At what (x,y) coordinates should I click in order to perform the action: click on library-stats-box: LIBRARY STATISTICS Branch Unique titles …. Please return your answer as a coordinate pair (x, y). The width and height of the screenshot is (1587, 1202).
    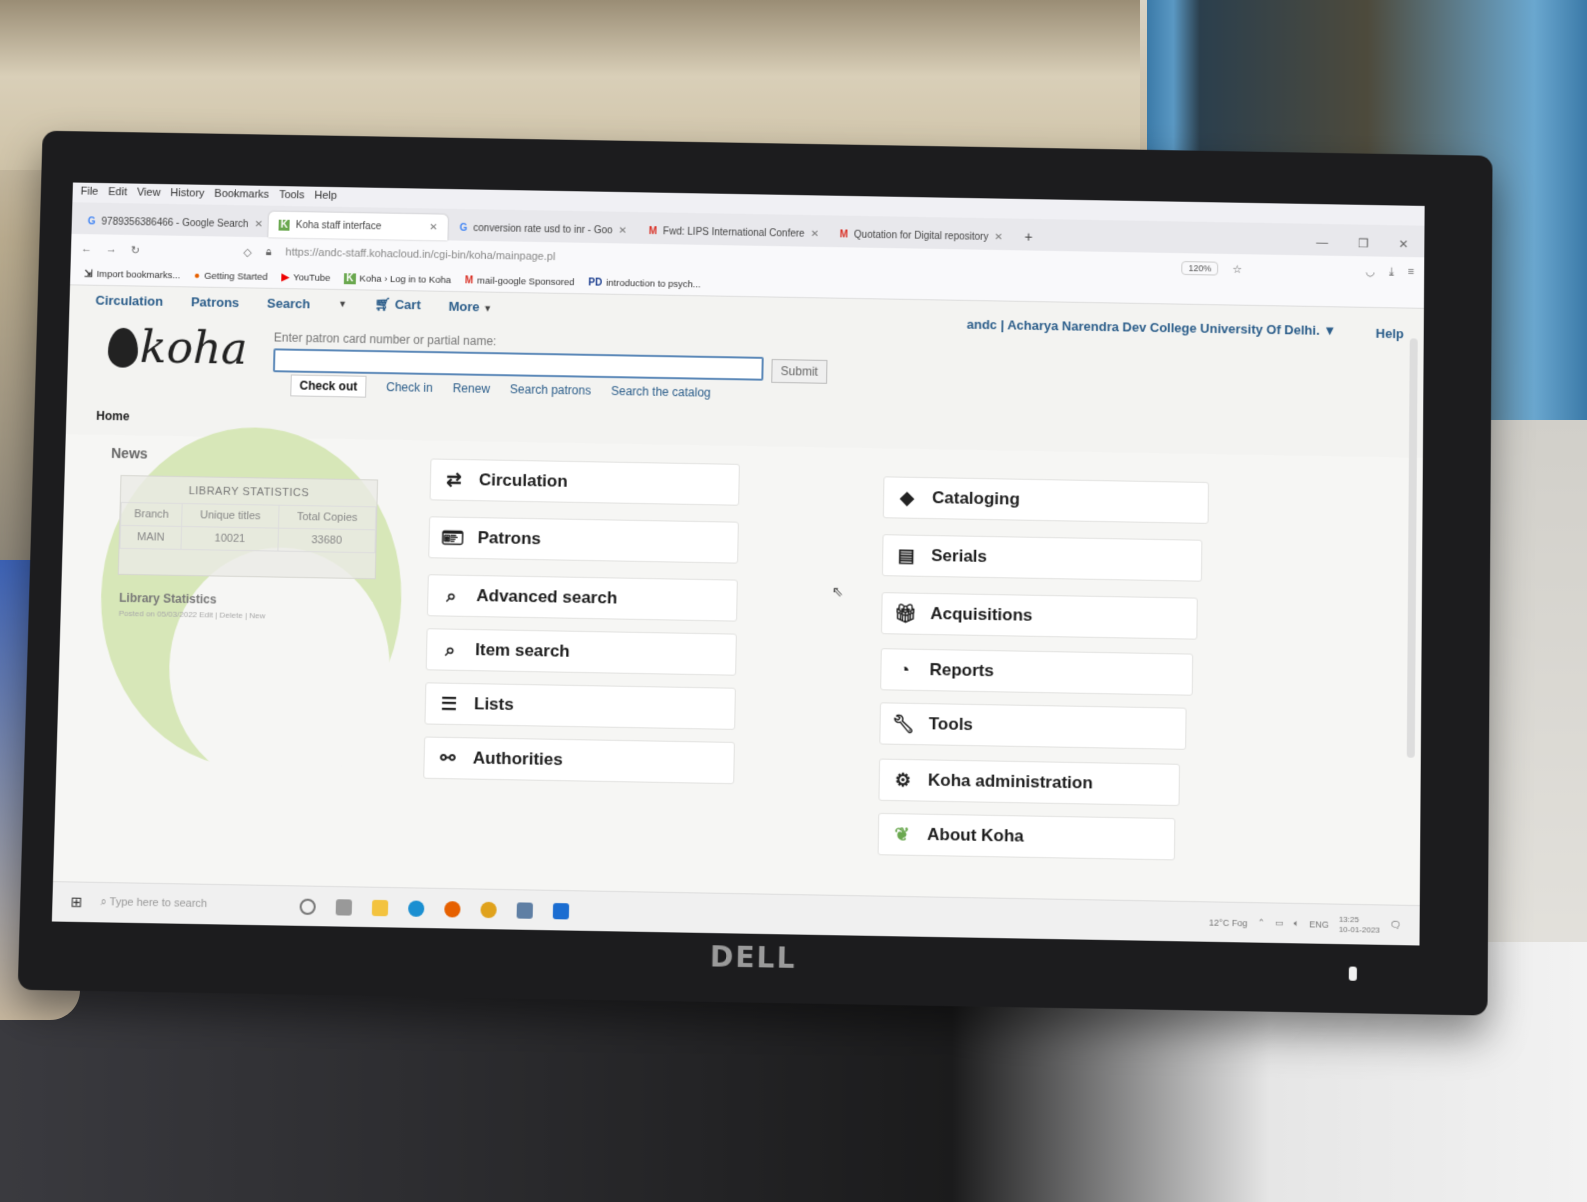
    Looking at the image, I should click on (248, 527).